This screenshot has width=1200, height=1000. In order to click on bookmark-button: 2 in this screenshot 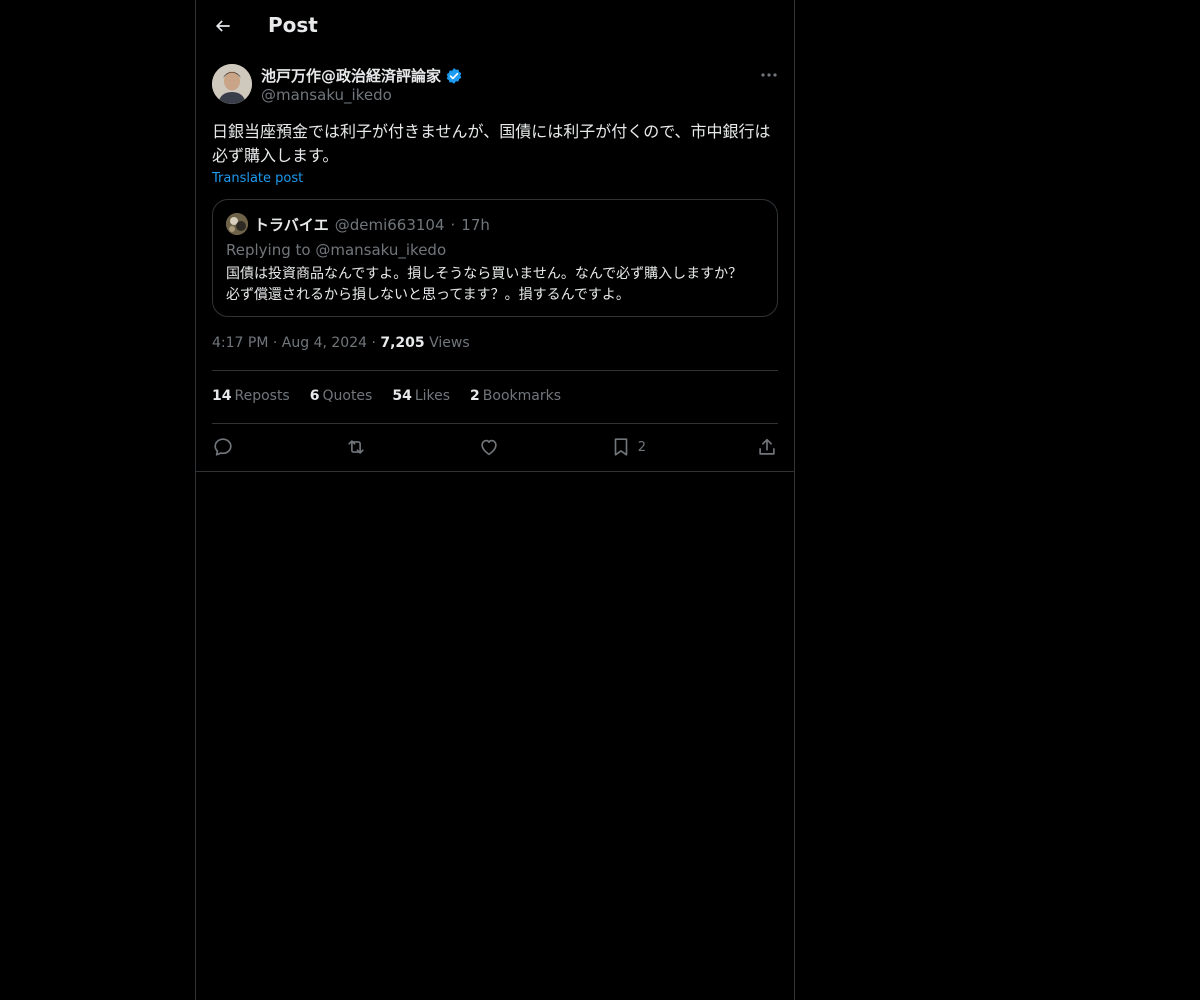, I will do `click(628, 447)`.